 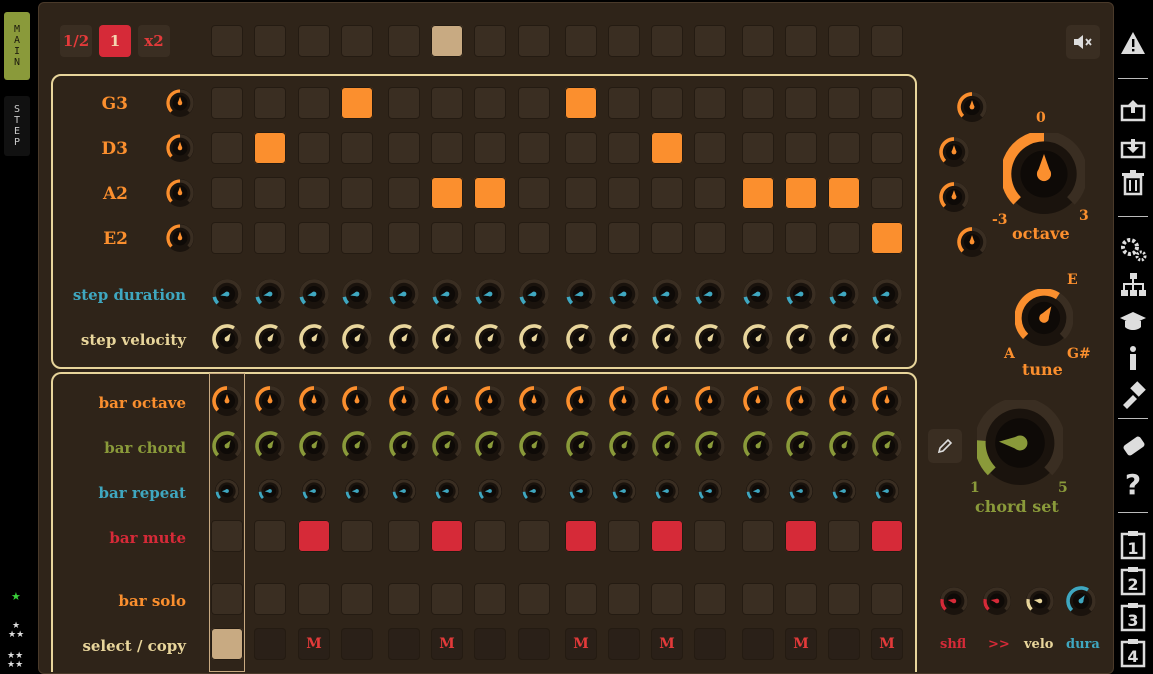 What do you see at coordinates (1133, 545) in the screenshot?
I see `clipboard-1-button: 1` at bounding box center [1133, 545].